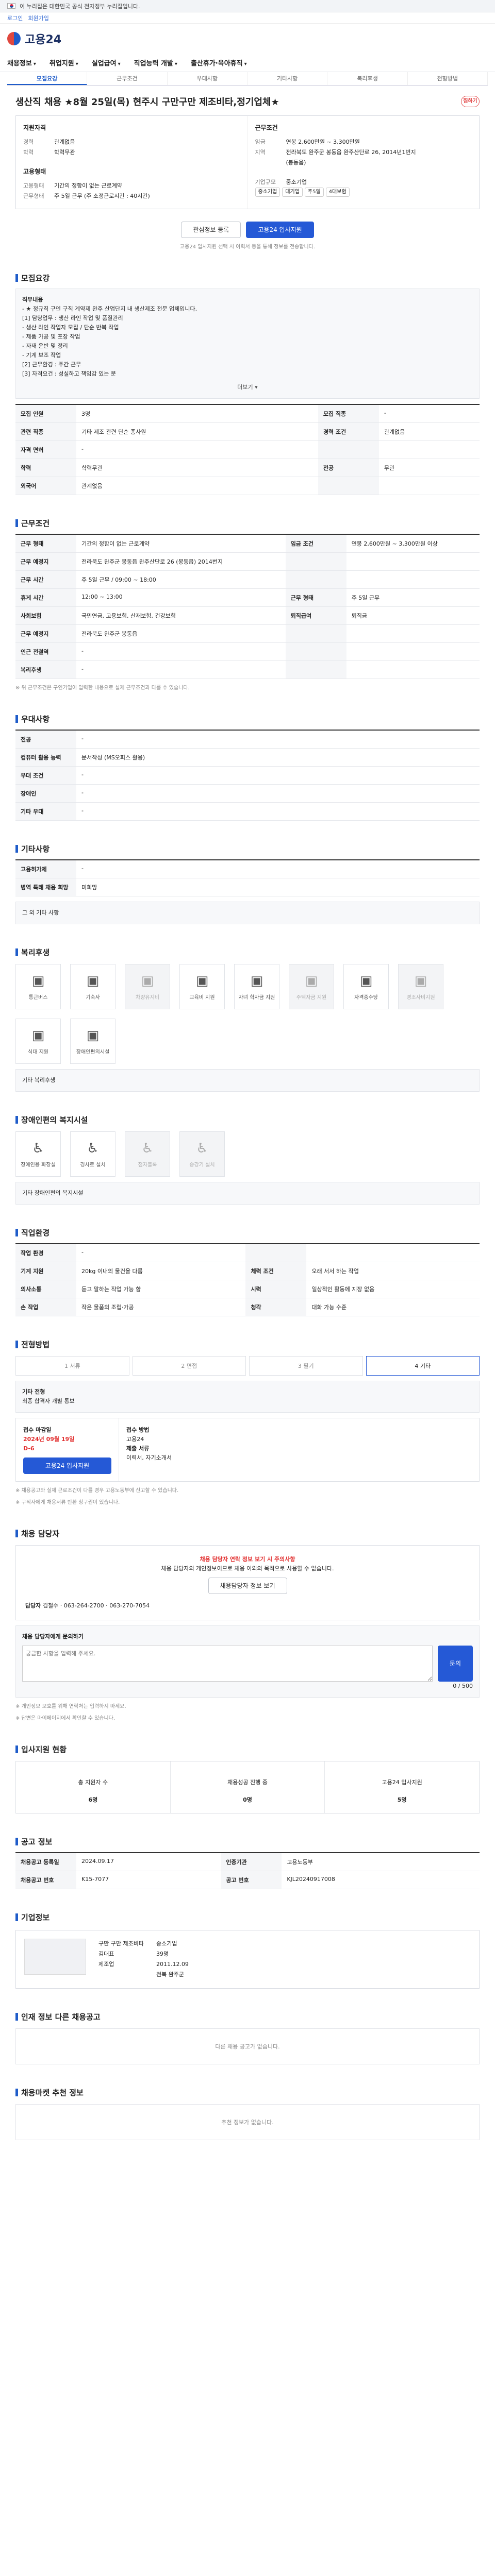 The height and width of the screenshot is (2576, 495). What do you see at coordinates (69, 373) in the screenshot?
I see `duty-line: [3] 자격요건 : 성실하고 책임감 있는 분` at bounding box center [69, 373].